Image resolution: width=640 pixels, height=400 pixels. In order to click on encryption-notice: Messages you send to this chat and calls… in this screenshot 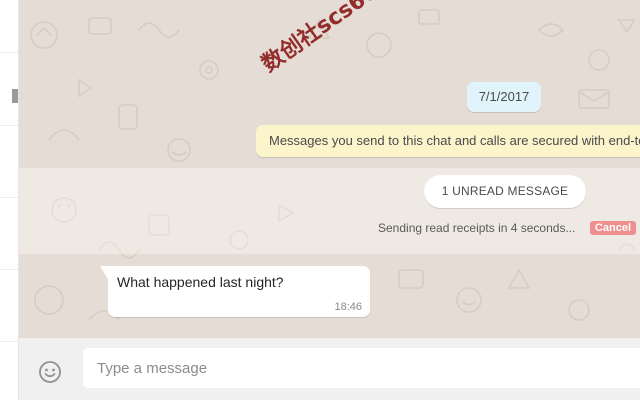, I will do `click(448, 141)`.